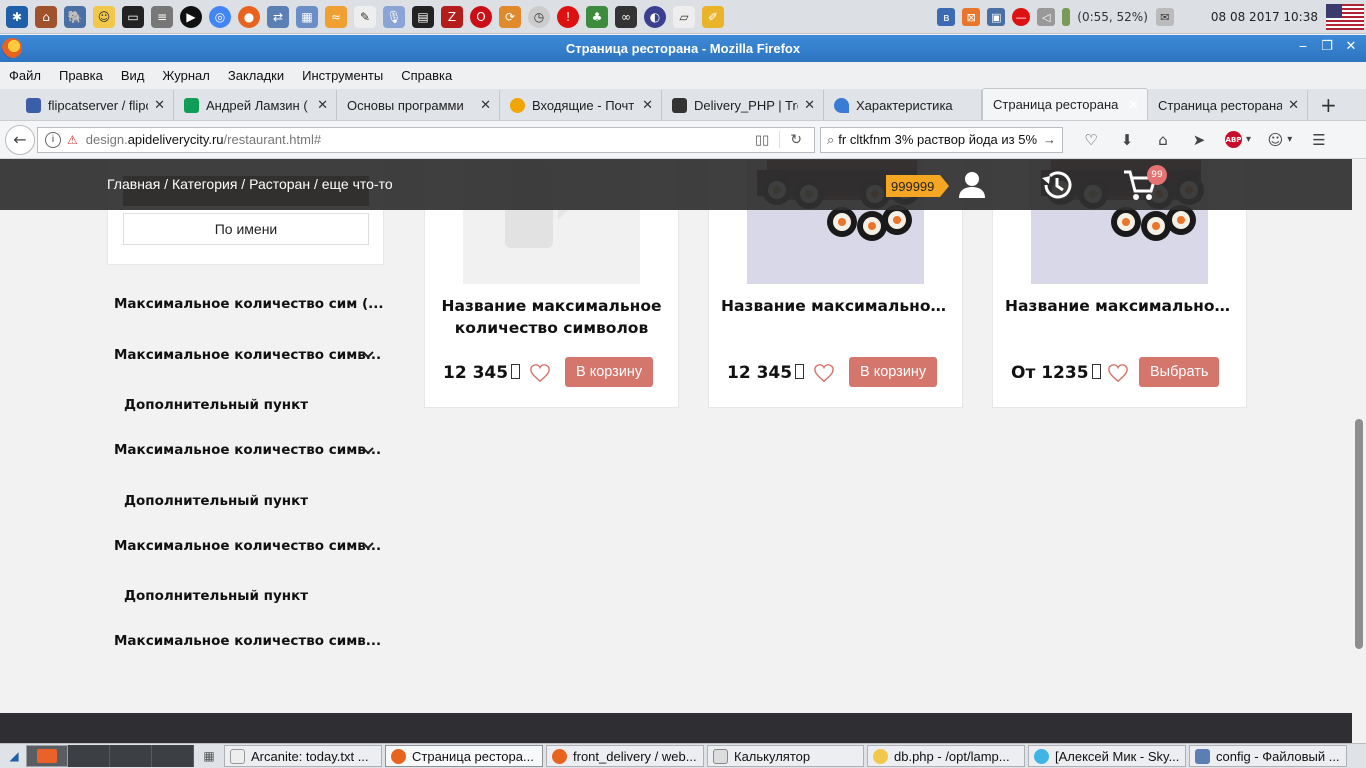 The height and width of the screenshot is (768, 1366). I want to click on microphone-icon: 🎙, so click(394, 16).